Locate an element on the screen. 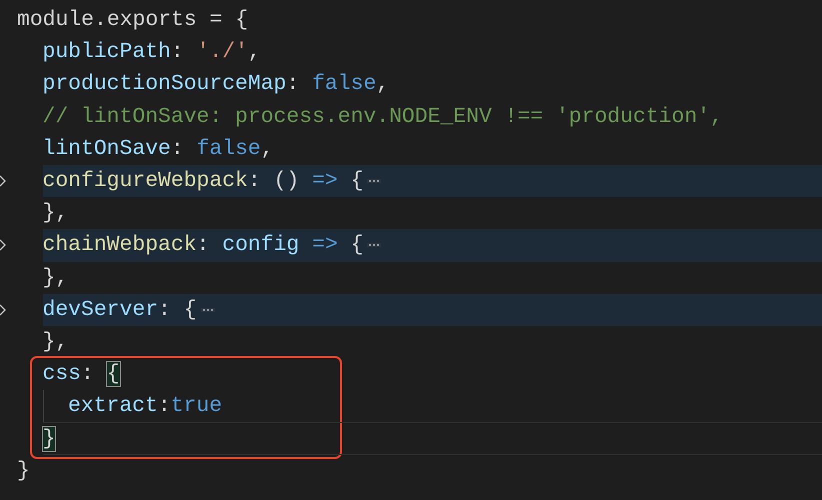  code-line: } is located at coordinates (23, 470).